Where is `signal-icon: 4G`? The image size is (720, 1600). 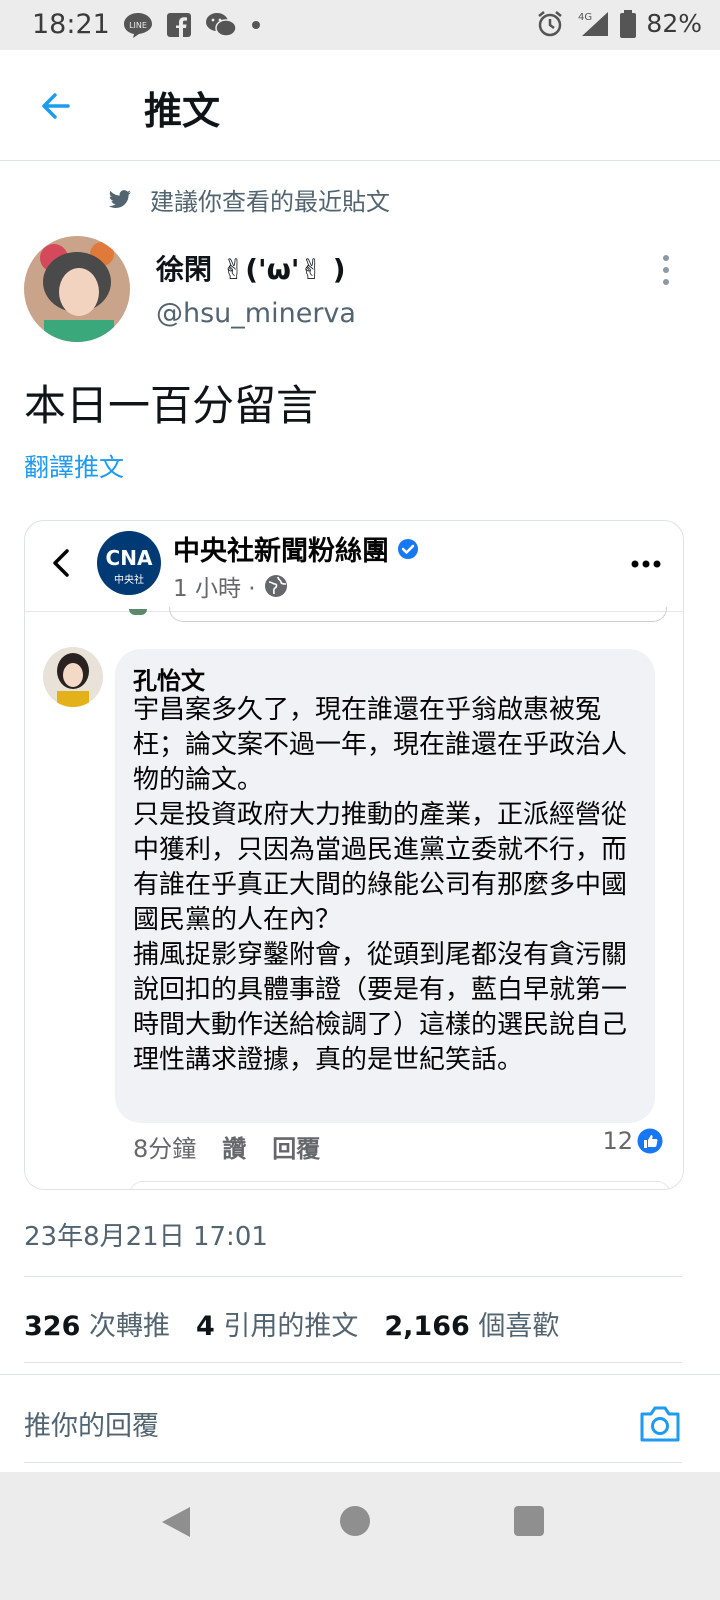
signal-icon: 4G is located at coordinates (593, 23).